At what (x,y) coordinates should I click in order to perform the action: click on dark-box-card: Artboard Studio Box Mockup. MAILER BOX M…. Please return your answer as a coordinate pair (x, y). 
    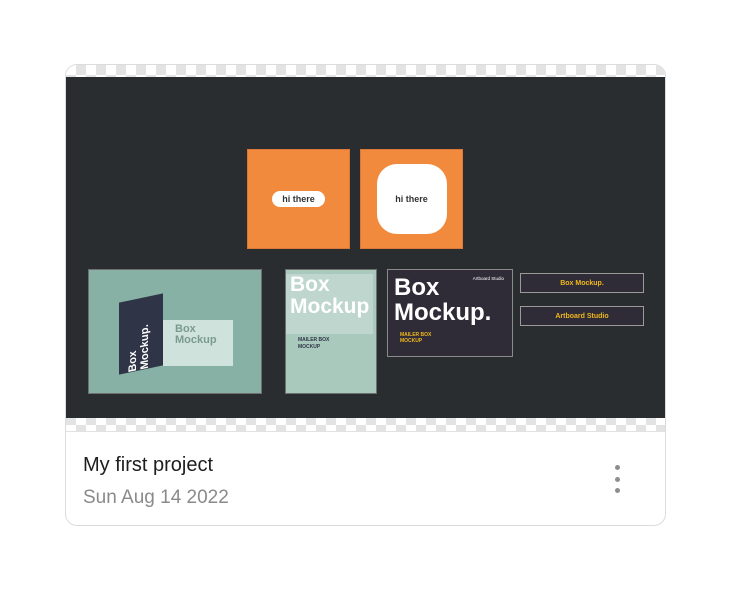
    Looking at the image, I should click on (450, 313).